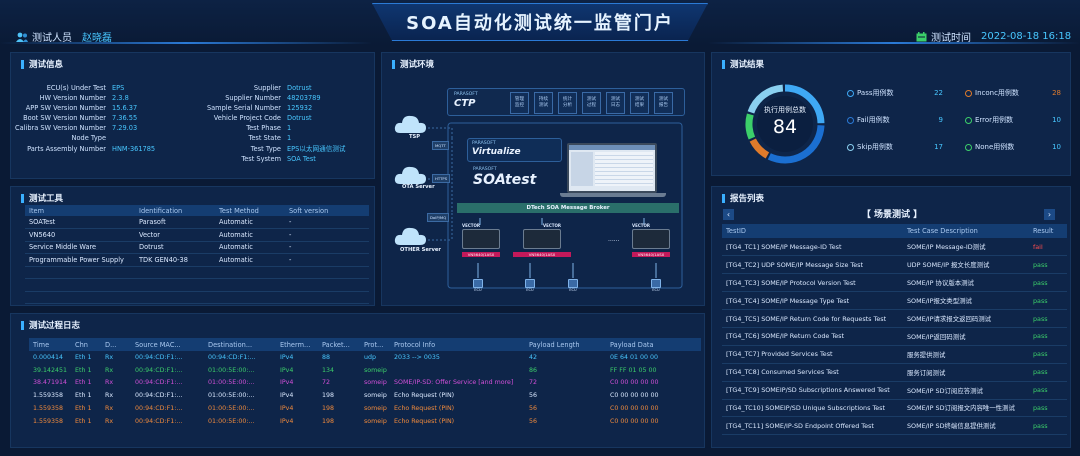 The width and height of the screenshot is (1080, 456). Describe the element at coordinates (1056, 147) in the screenshot. I see `legend-count: 10` at that location.